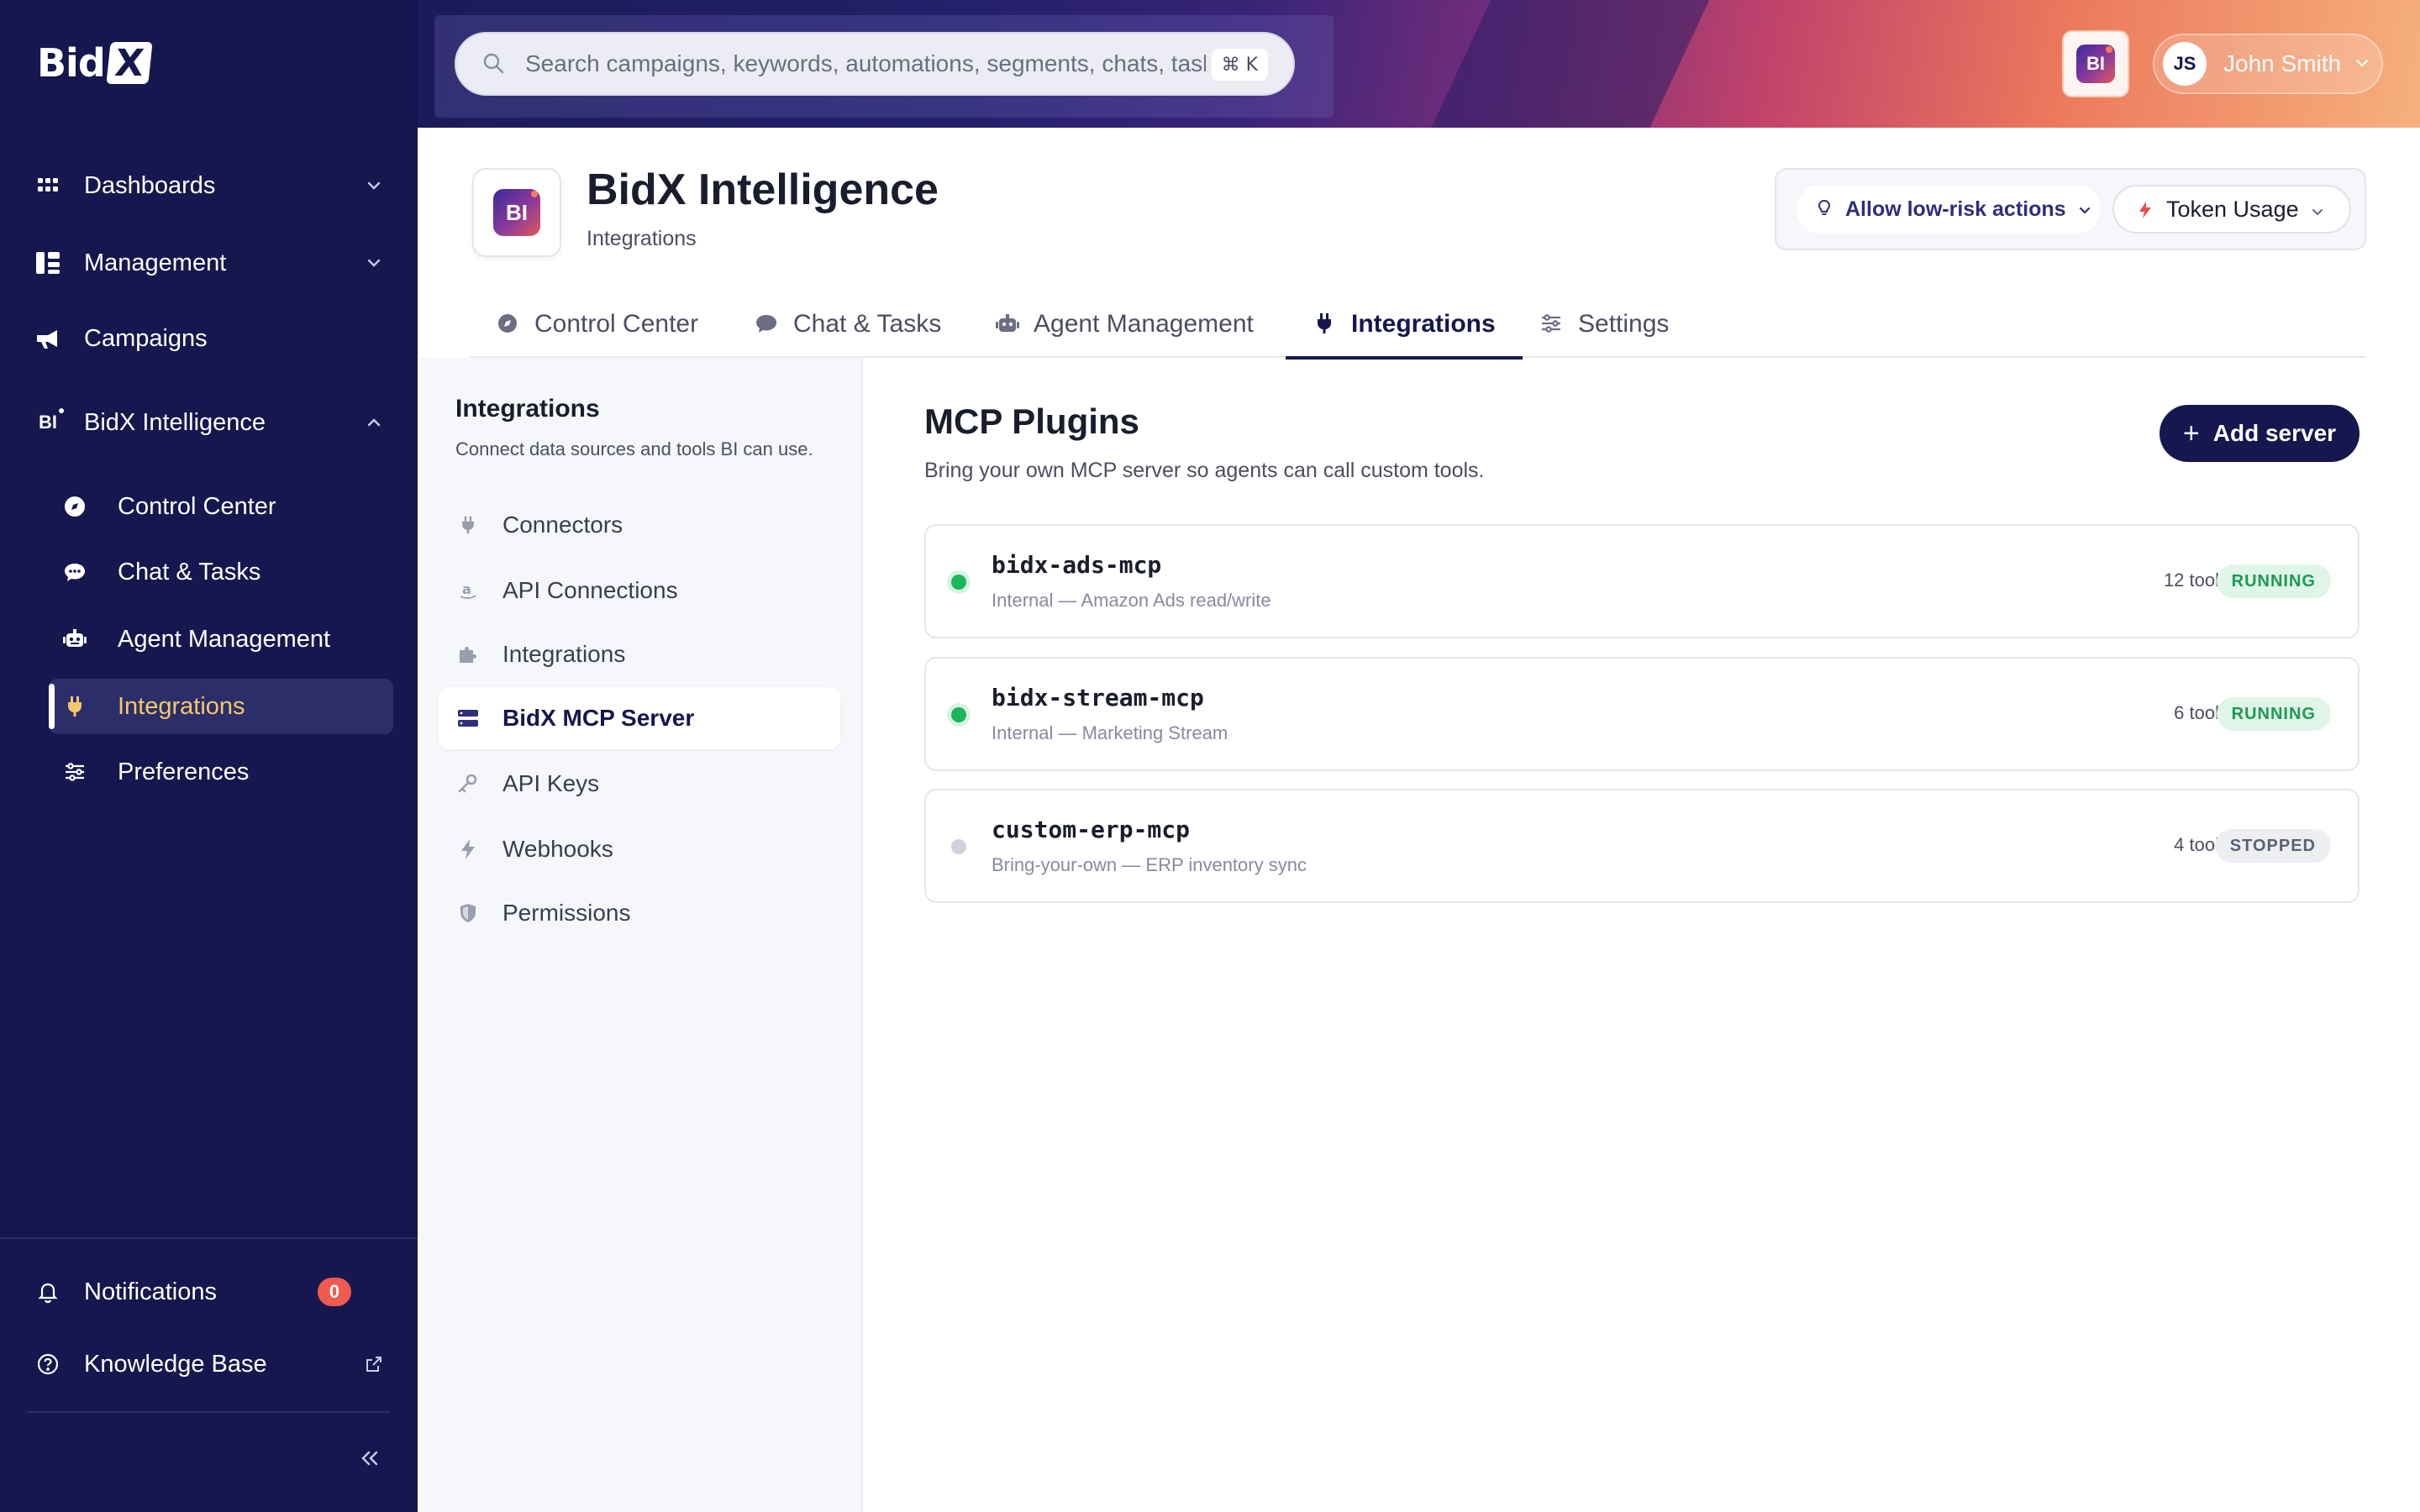 The height and width of the screenshot is (1512, 2420). Describe the element at coordinates (49, 422) in the screenshot. I see `bi-icon: BI` at that location.